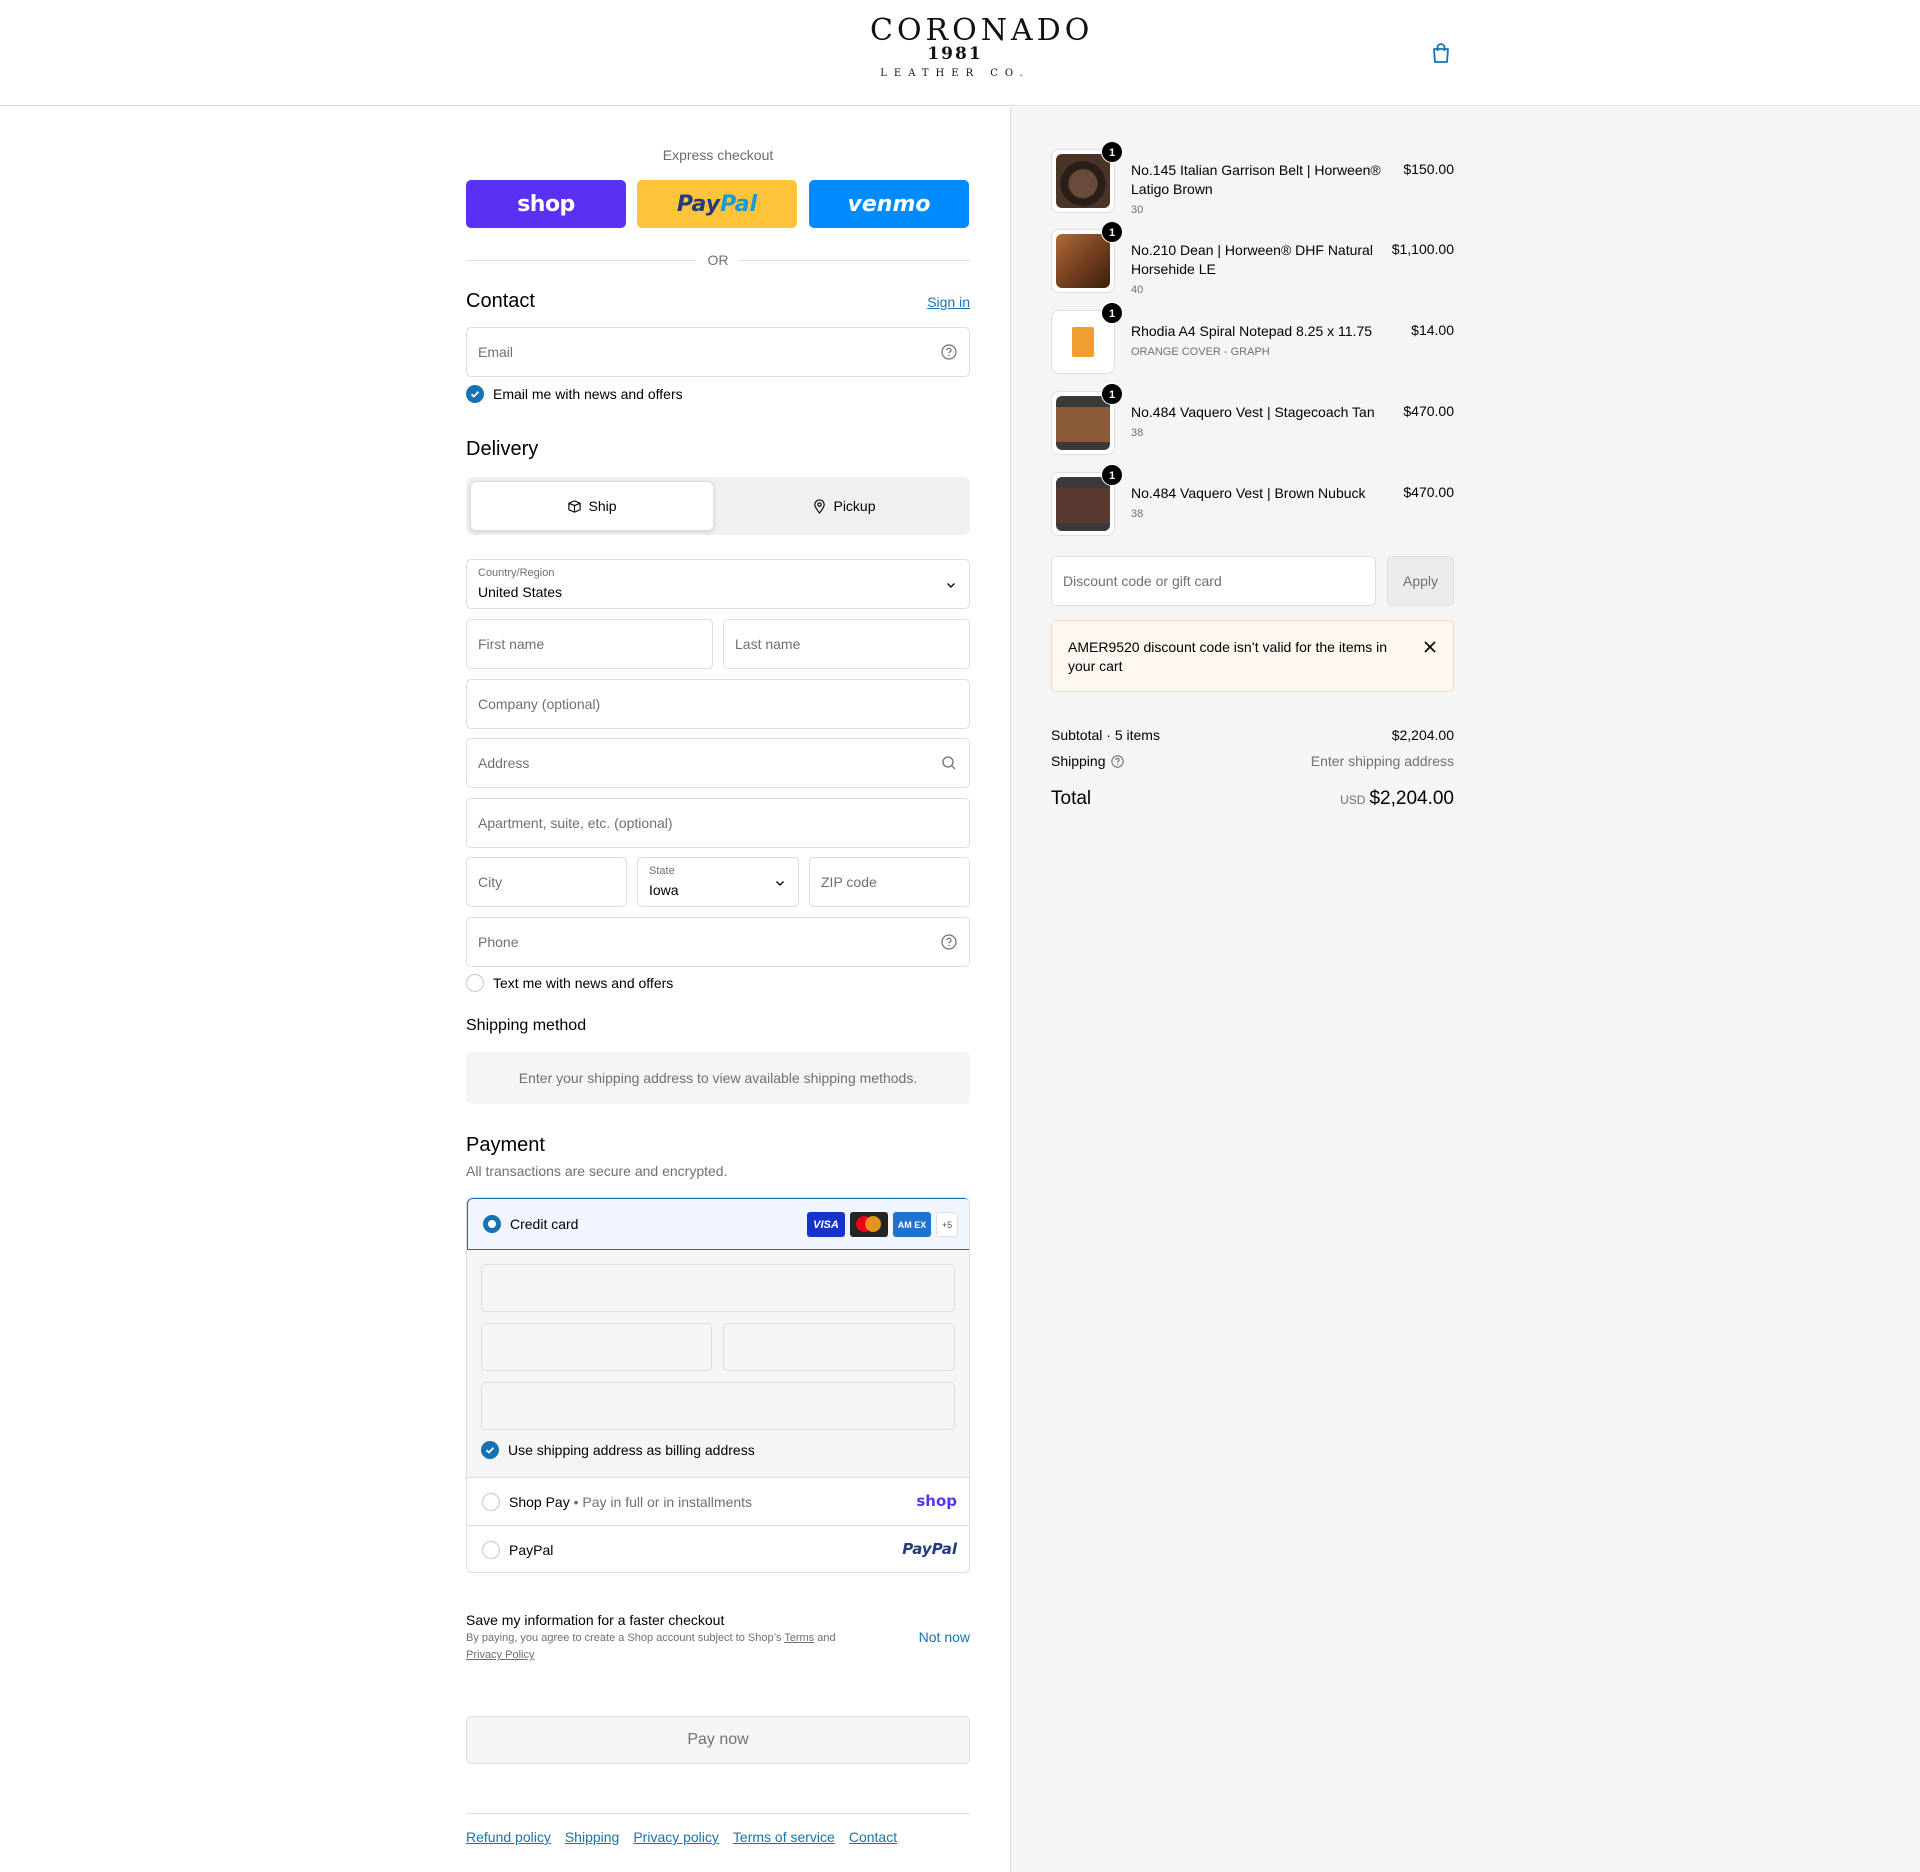  I want to click on shipping-row: Shipping Enter shipping address, so click(1252, 761).